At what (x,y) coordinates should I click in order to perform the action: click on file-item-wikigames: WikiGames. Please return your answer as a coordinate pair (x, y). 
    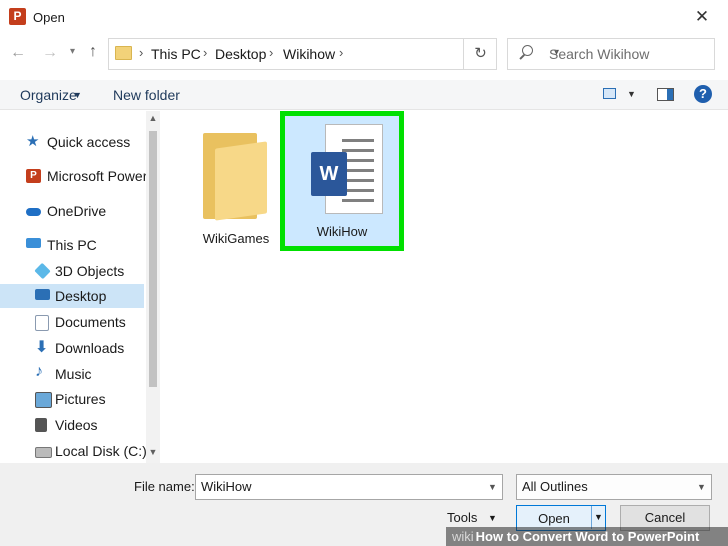
    Looking at the image, I should click on (236, 184).